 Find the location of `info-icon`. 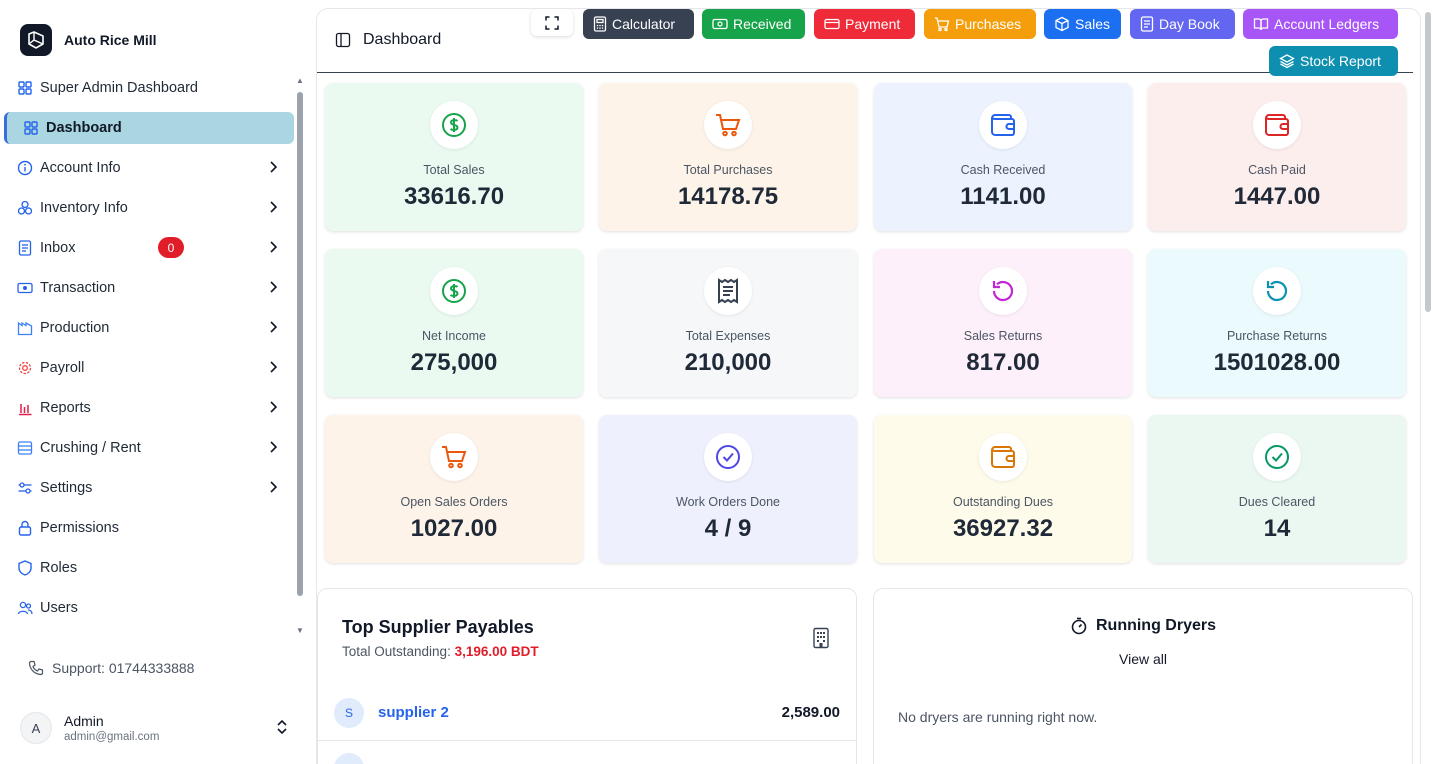

info-icon is located at coordinates (25, 168).